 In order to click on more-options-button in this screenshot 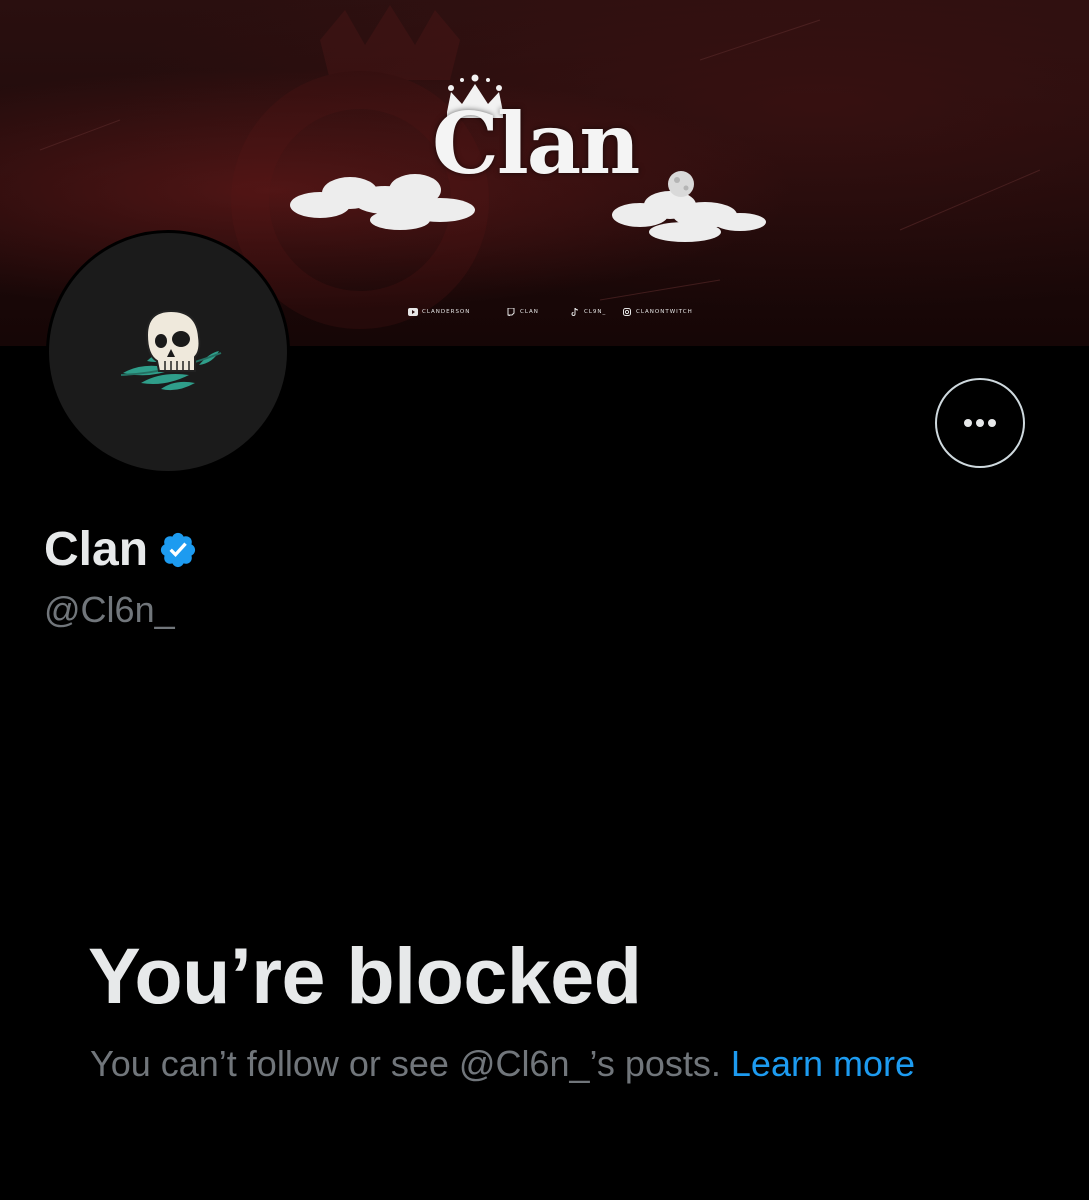, I will do `click(980, 423)`.